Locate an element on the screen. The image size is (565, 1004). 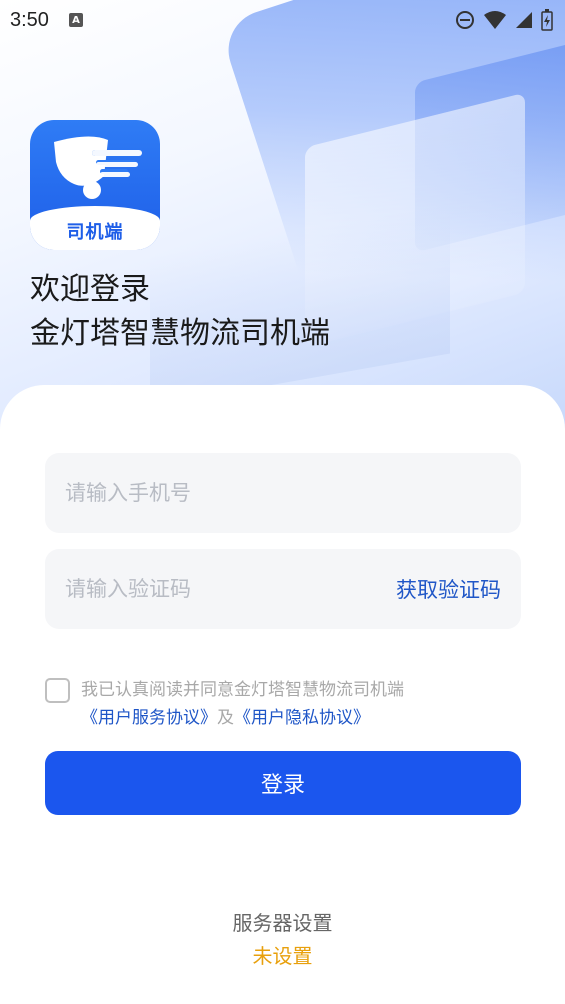
app-logo: 司机端 is located at coordinates (95, 185).